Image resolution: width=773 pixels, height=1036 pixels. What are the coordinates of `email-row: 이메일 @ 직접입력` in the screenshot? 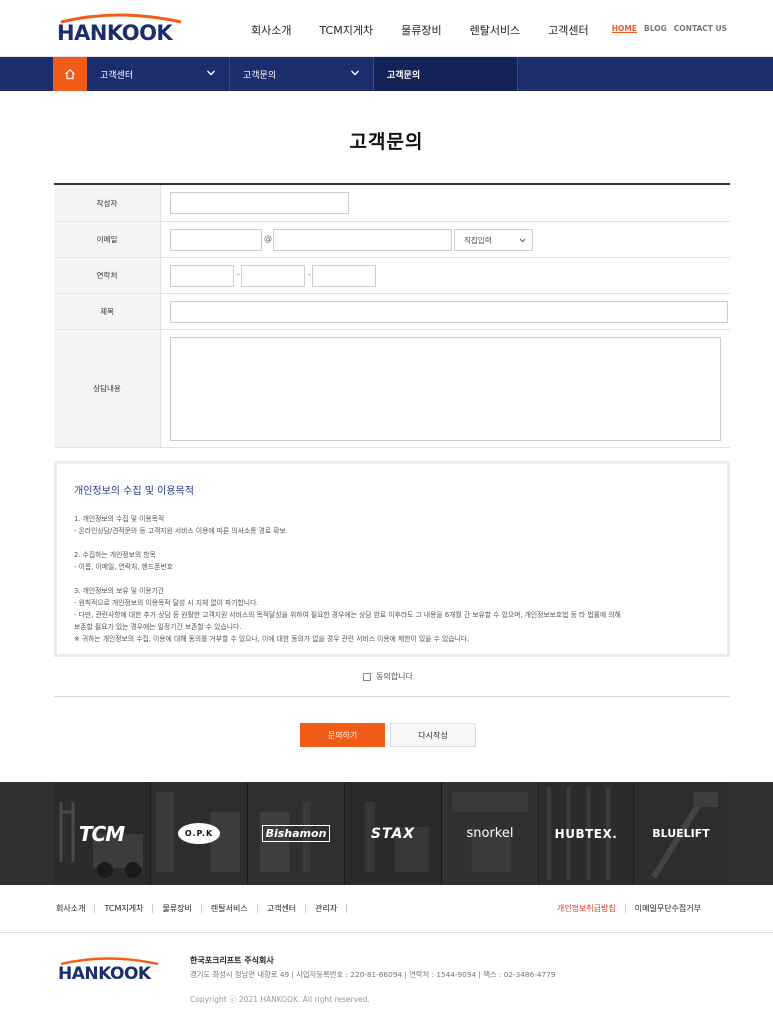 It's located at (392, 240).